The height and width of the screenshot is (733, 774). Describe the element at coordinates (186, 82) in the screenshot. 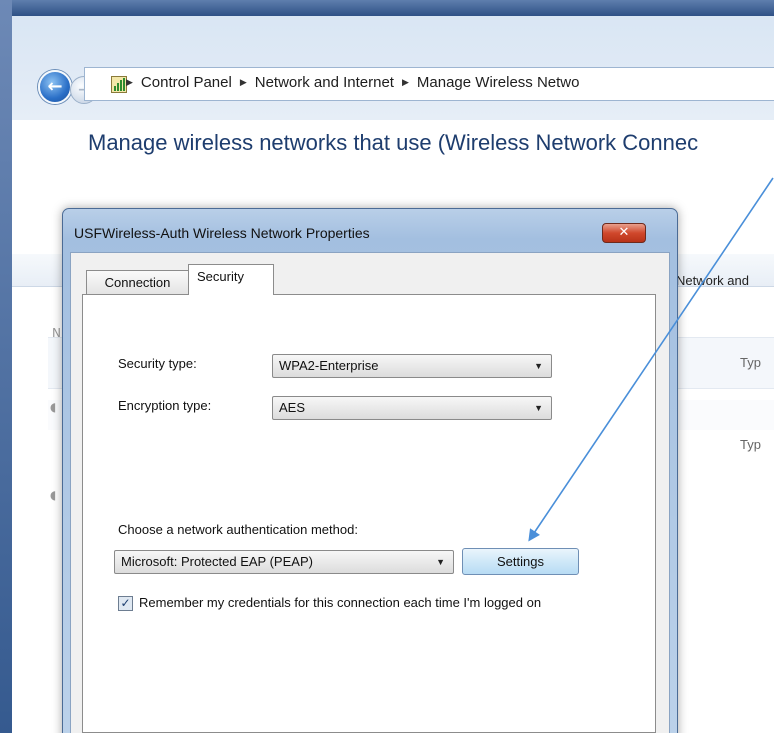

I see `breadcrumb-control-panel: Control Panel` at that location.